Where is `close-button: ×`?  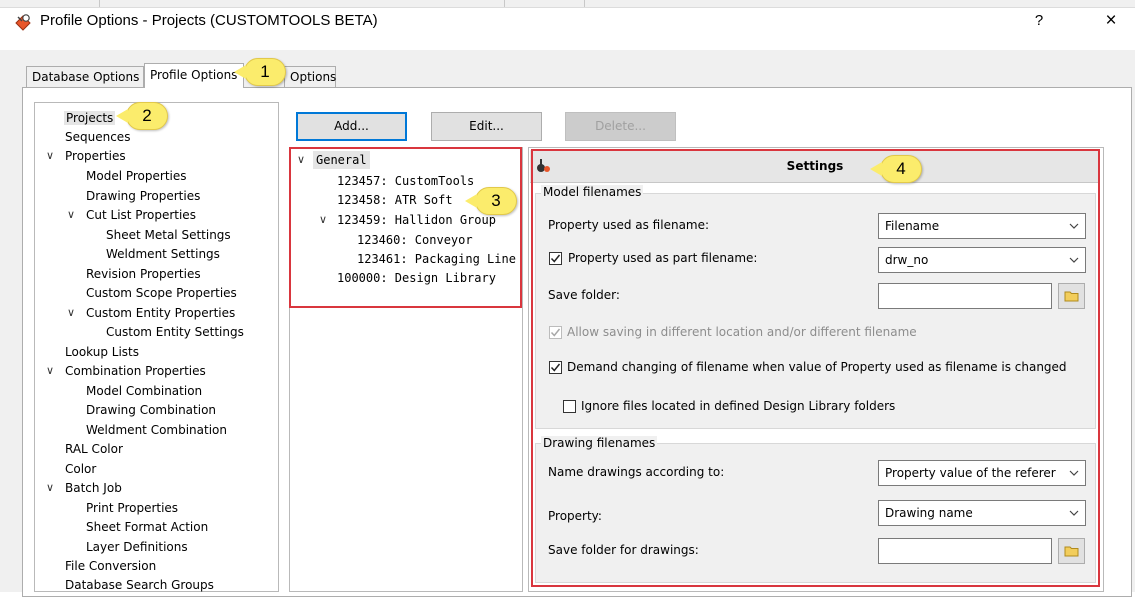 close-button: × is located at coordinates (1111, 21).